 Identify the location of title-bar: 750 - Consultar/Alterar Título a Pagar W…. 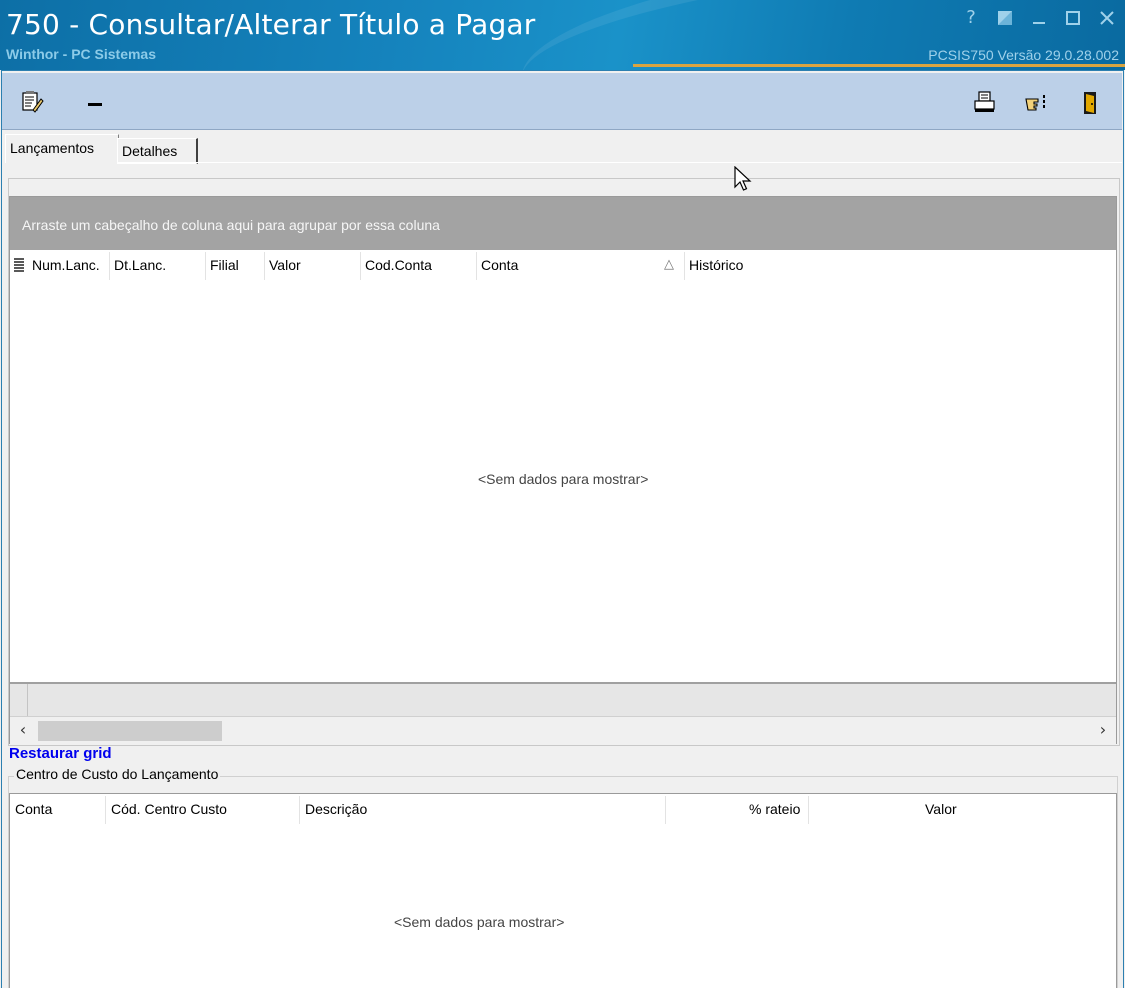
(562, 35).